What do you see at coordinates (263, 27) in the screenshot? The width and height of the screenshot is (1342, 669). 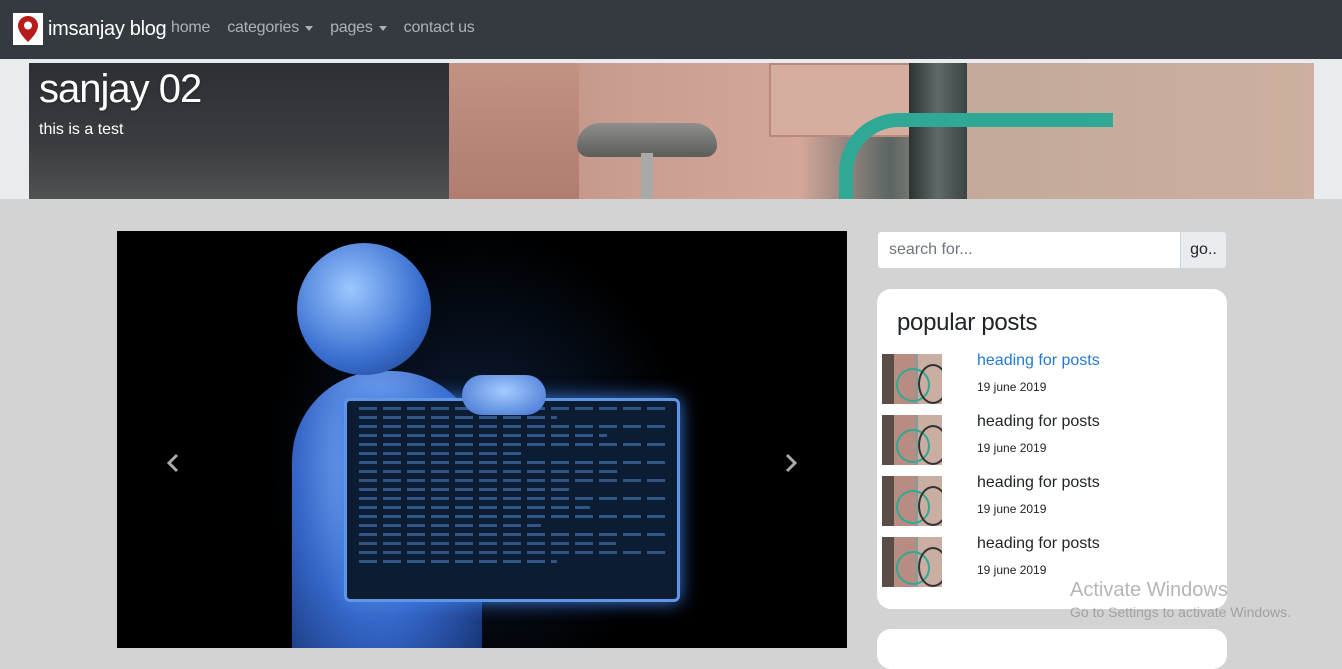 I see `nav-categories-label: categories` at bounding box center [263, 27].